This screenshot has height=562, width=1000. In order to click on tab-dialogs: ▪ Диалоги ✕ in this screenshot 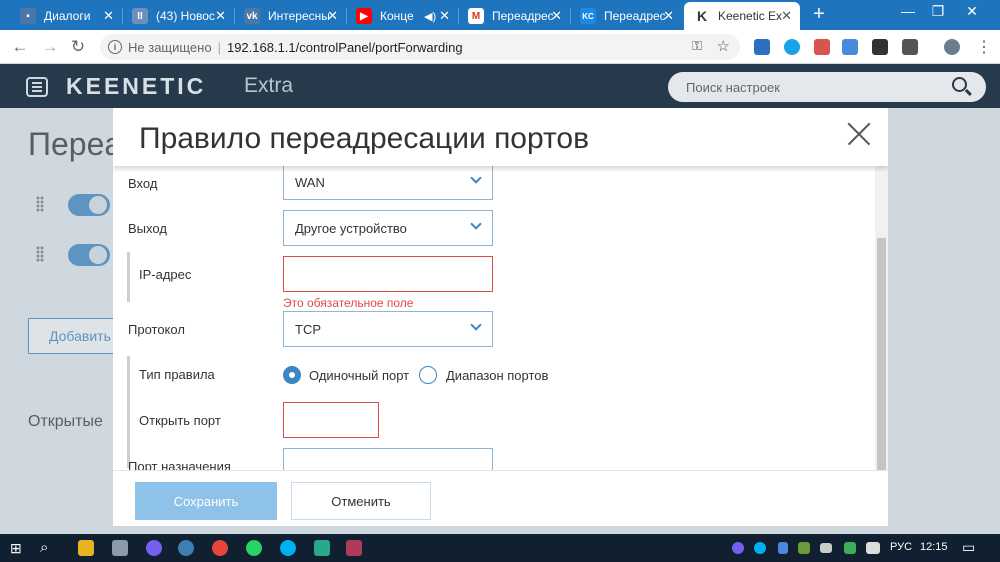, I will do `click(66, 16)`.